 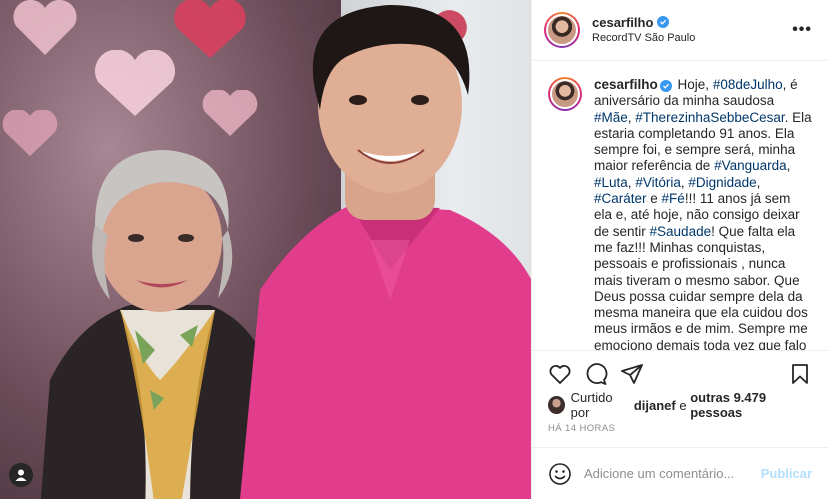 I want to click on more-options-icon: •••, so click(x=802, y=30).